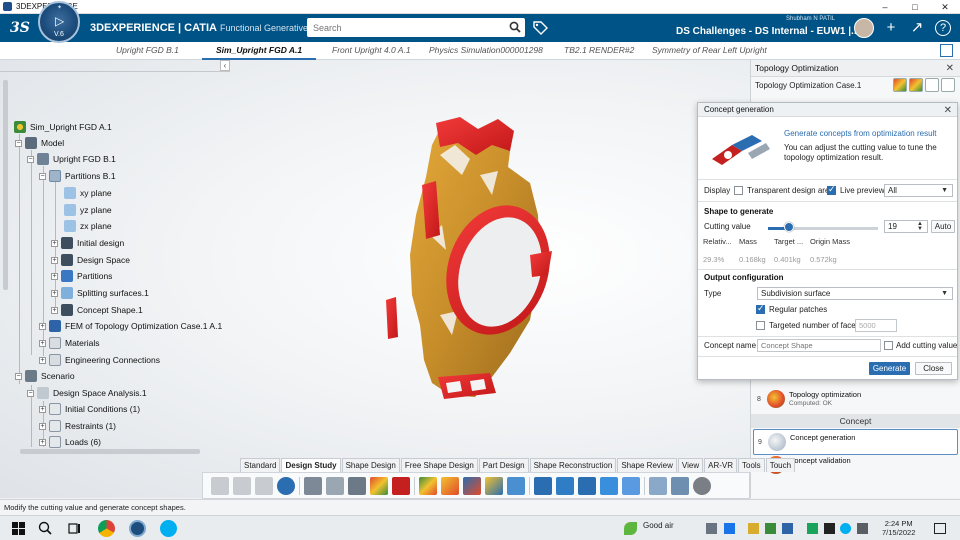 This screenshot has height=540, width=960. What do you see at coordinates (565, 485) in the screenshot?
I see `pressure-icon` at bounding box center [565, 485].